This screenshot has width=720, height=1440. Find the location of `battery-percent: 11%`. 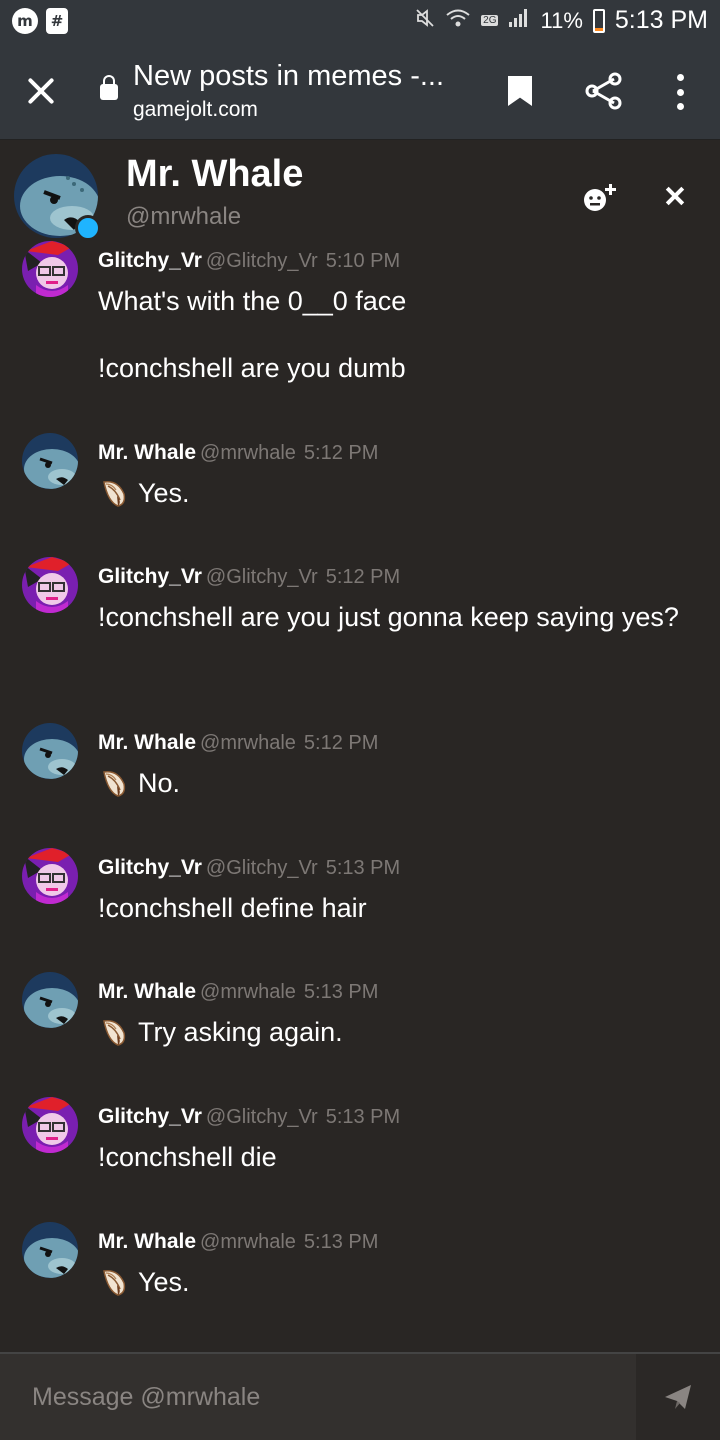

battery-percent: 11% is located at coordinates (561, 20).